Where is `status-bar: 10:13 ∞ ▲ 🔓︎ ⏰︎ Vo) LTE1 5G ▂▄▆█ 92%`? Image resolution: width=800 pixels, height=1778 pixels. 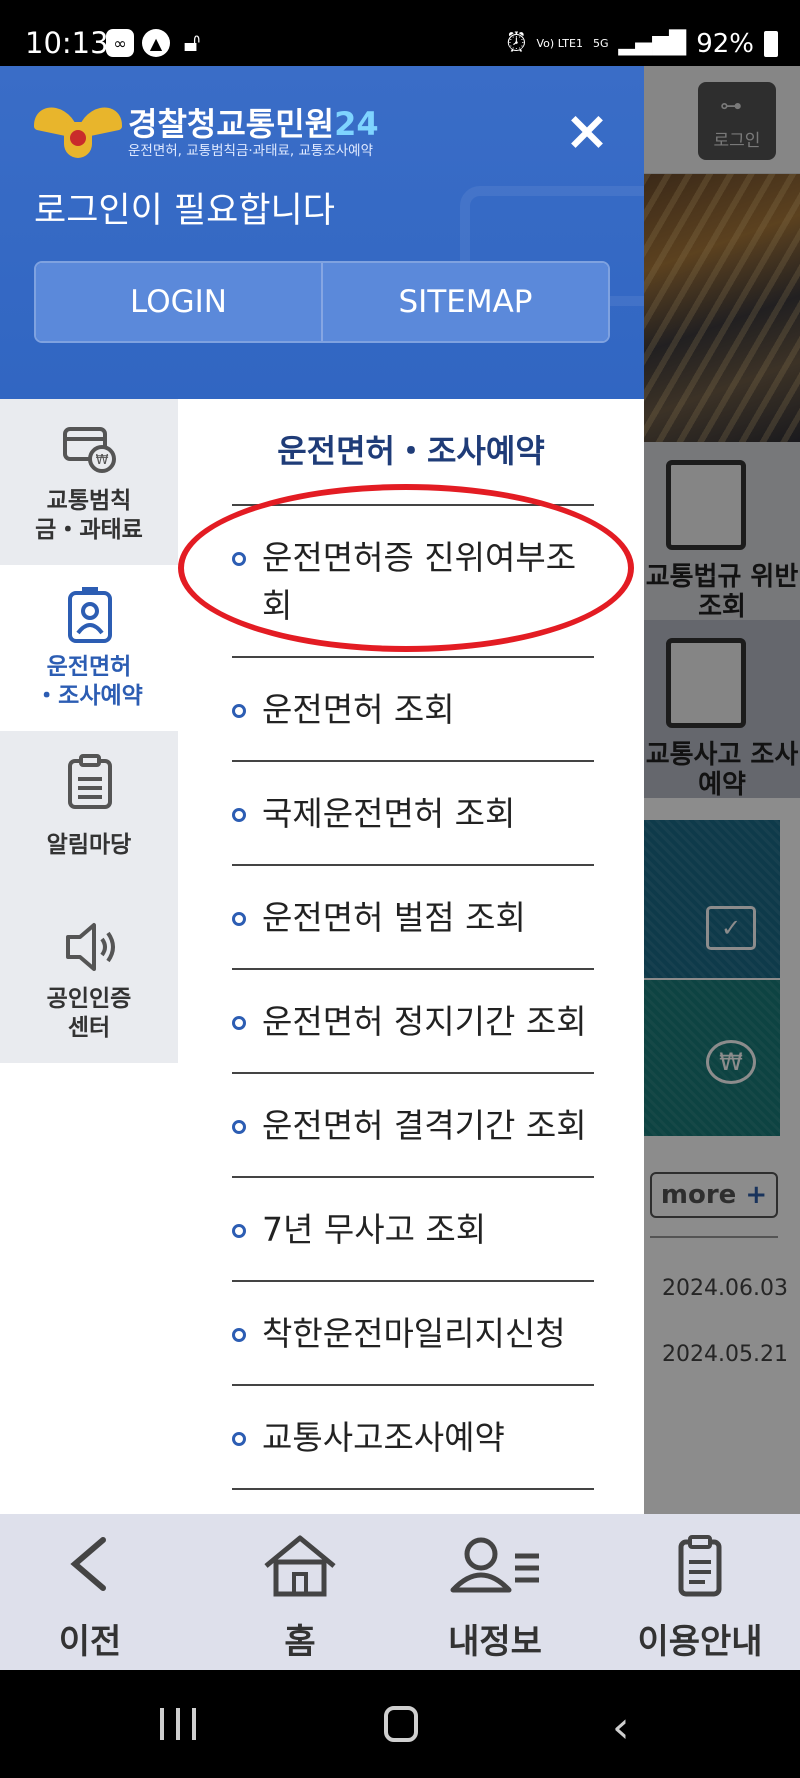
status-bar: 10:13 ∞ ▲ 🔓︎ ⏰︎ Vo) LTE1 5G ▂▄▆█ 92% is located at coordinates (400, 33).